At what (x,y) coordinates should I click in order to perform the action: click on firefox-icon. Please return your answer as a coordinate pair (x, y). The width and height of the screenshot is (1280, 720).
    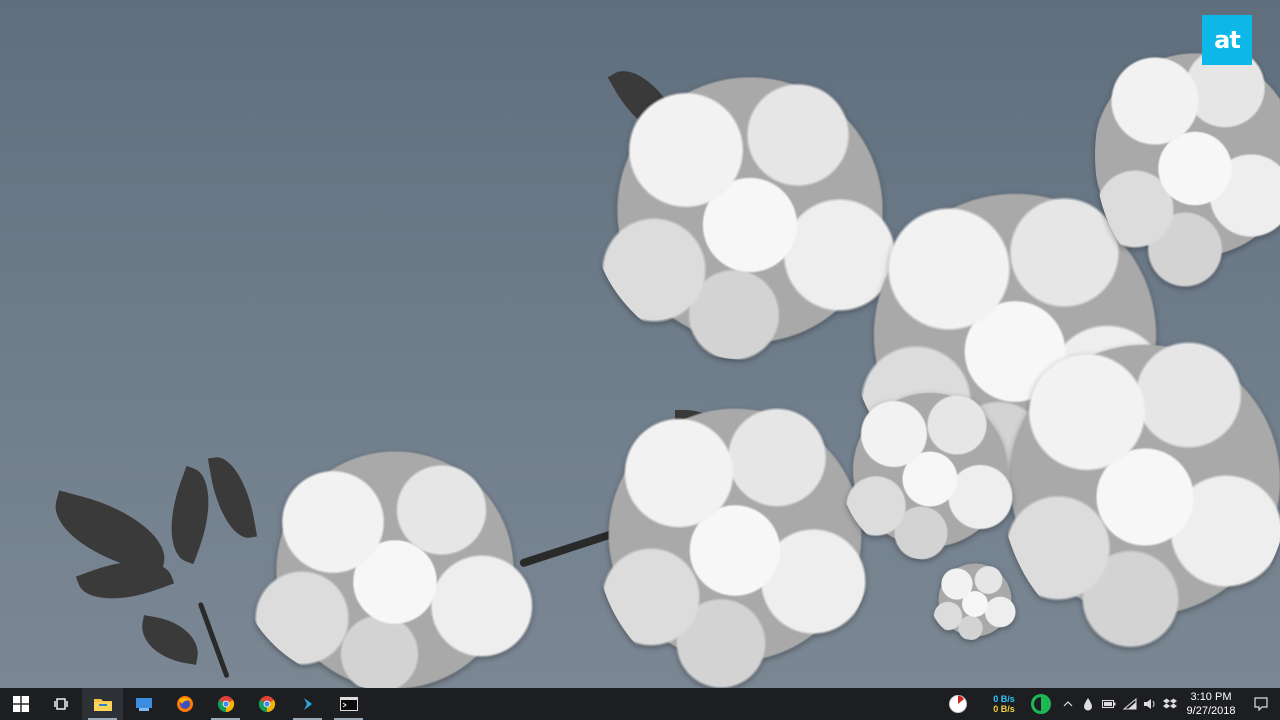
    Looking at the image, I should click on (184, 704).